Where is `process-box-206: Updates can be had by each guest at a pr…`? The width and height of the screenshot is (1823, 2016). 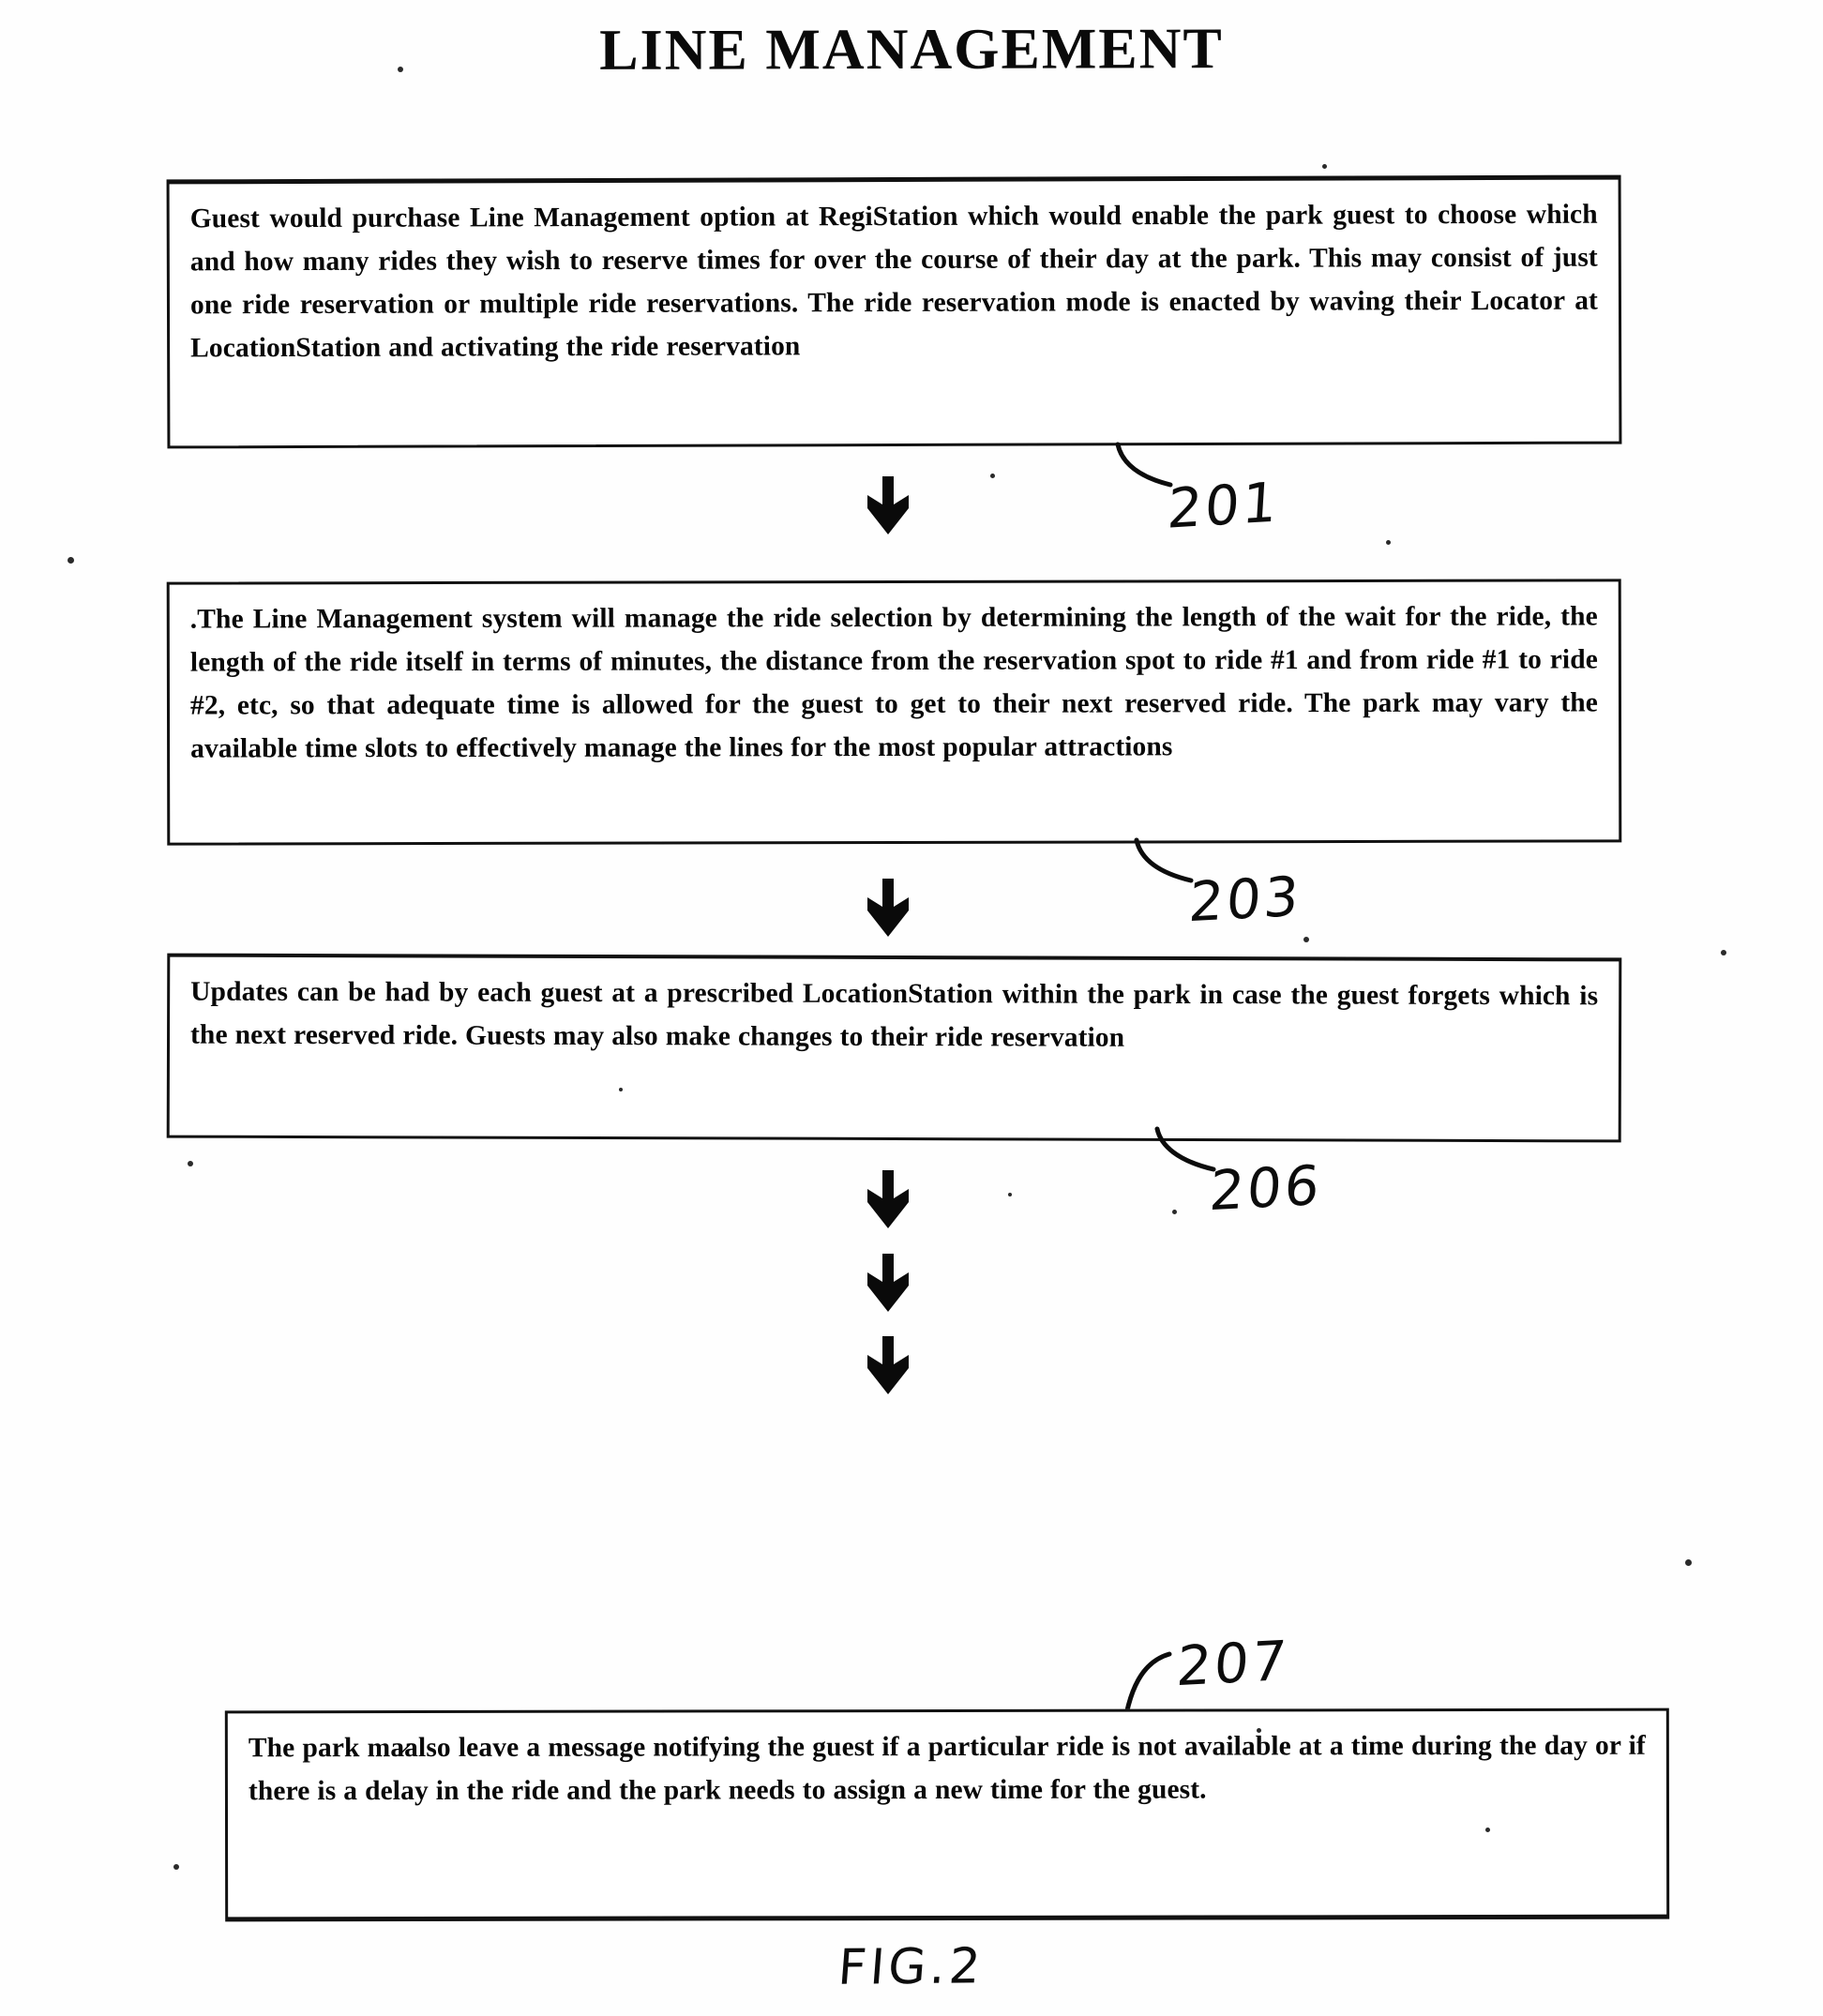
process-box-206: Updates can be had by each guest at a pr… is located at coordinates (894, 1048).